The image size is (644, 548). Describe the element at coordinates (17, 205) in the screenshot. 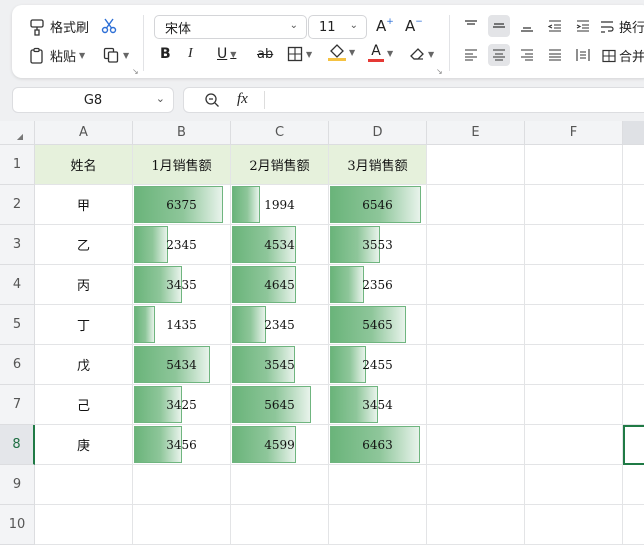

I see `row-header-2: 2` at that location.